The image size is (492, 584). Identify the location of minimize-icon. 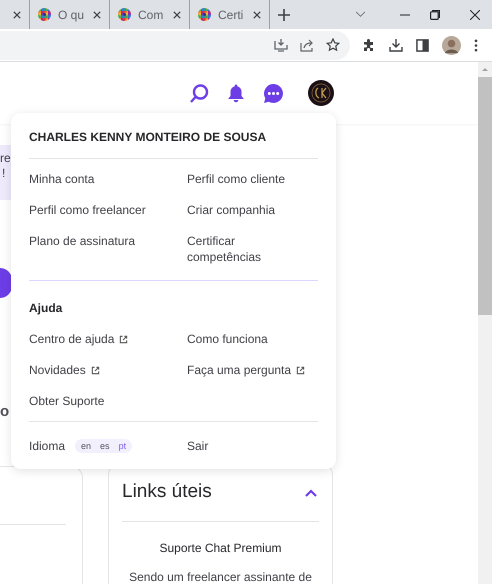
(405, 15).